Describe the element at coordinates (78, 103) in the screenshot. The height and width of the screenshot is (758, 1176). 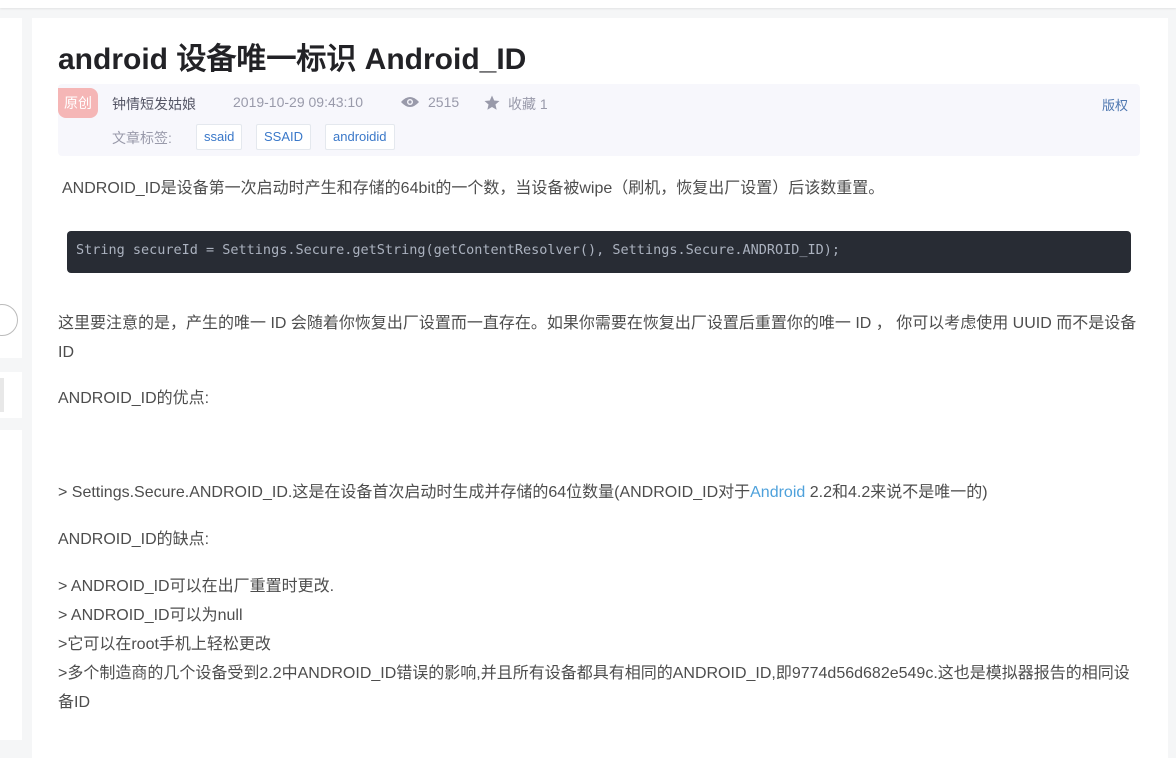
I see `original-badge: 原创` at that location.